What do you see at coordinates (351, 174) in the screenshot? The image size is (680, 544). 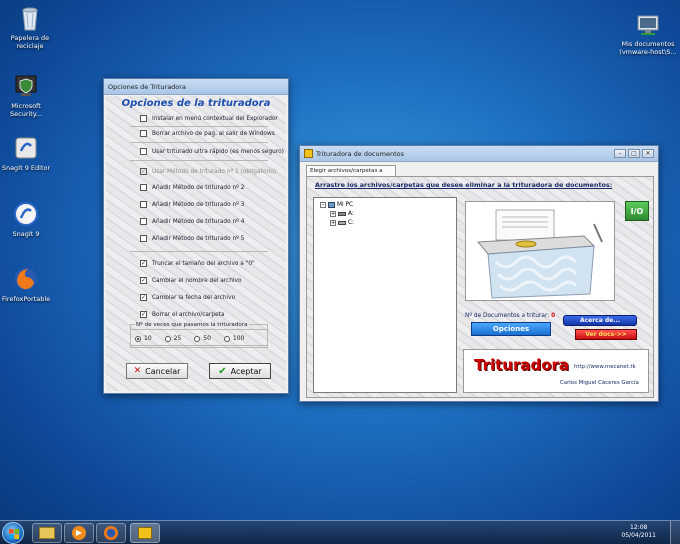 I see `tab-elegir-archivos: Elegir archivos/carpetas a triturar` at bounding box center [351, 174].